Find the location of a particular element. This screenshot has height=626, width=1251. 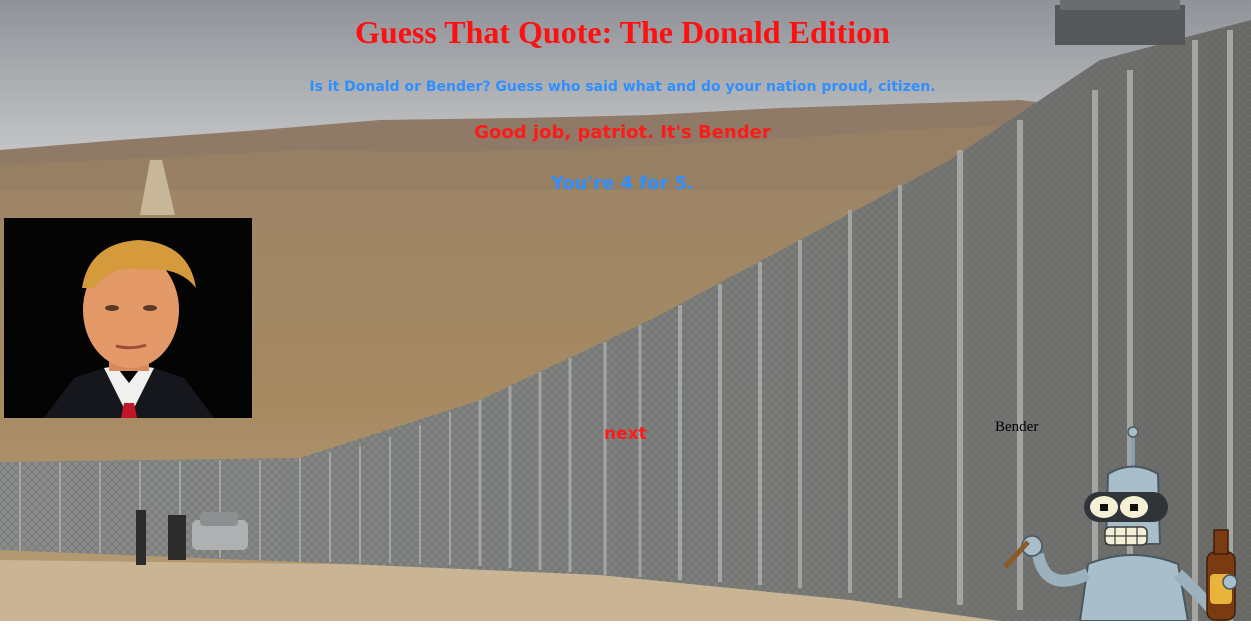

donald-choice-image is located at coordinates (128, 318).